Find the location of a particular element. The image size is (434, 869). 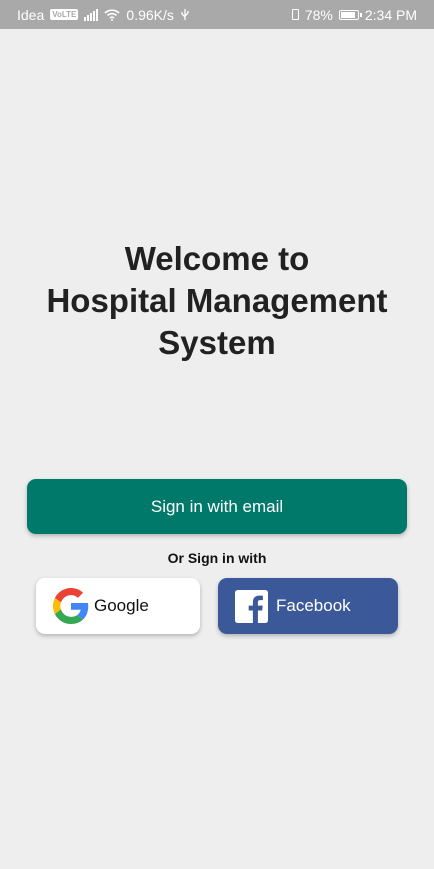

facebook-button-label: Facebook is located at coordinates (313, 605).